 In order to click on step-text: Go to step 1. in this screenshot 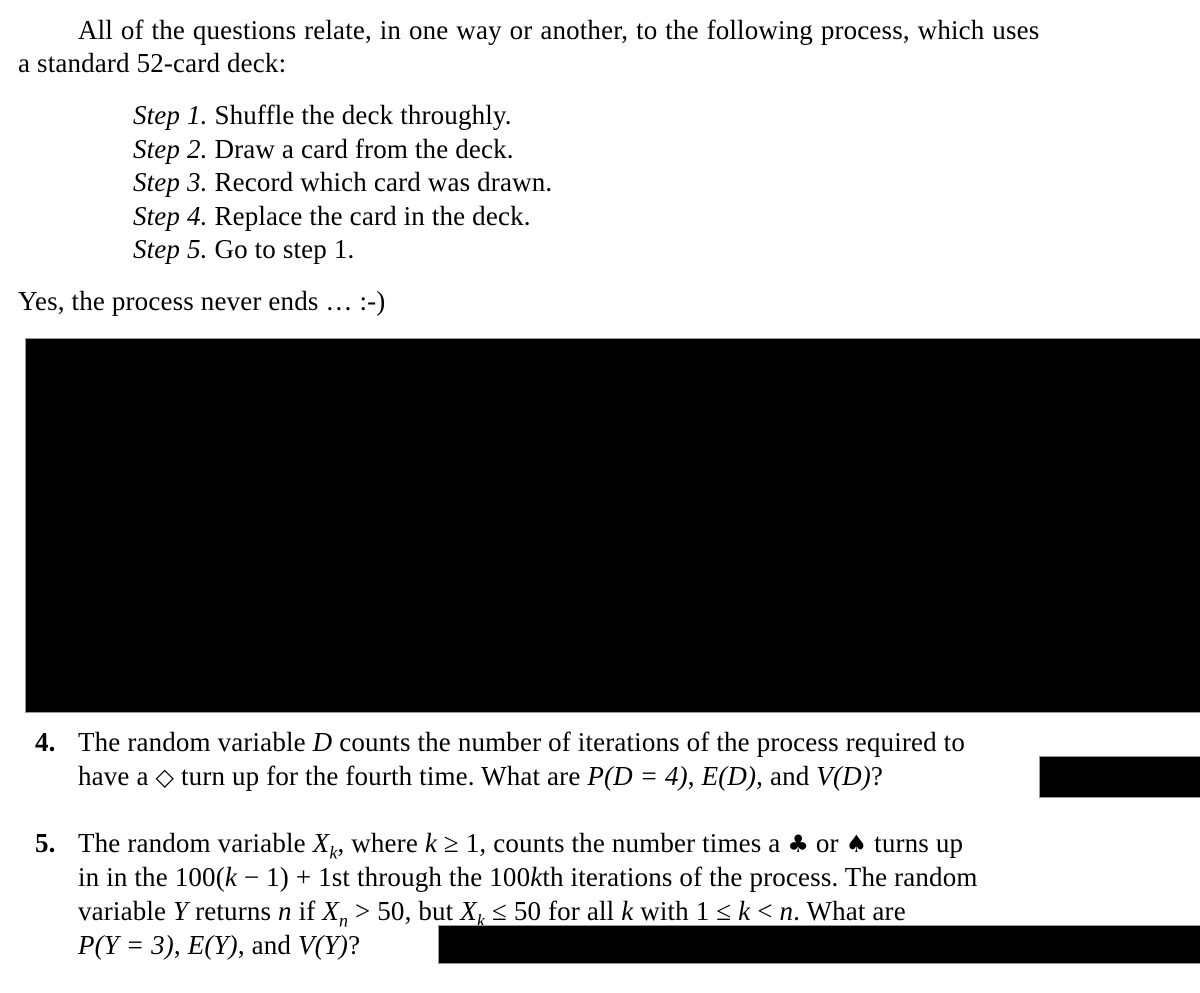, I will do `click(284, 249)`.